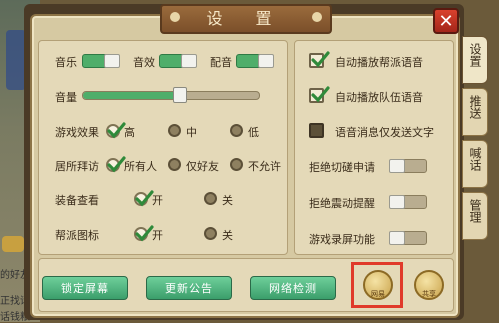  I want to click on residence-visit-friends-radio, so click(174, 164).